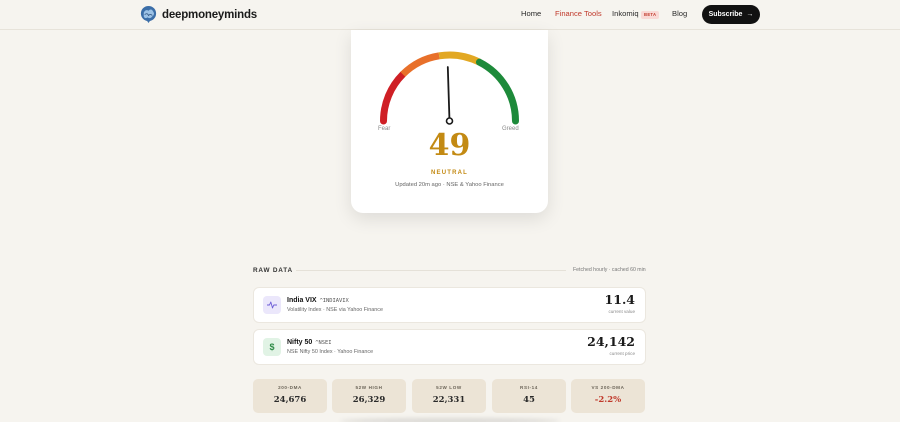 This screenshot has height=422, width=900. Describe the element at coordinates (330, 352) in the screenshot. I see `row-description: NSE Nifty 50 Index · Yahoo Finance` at that location.